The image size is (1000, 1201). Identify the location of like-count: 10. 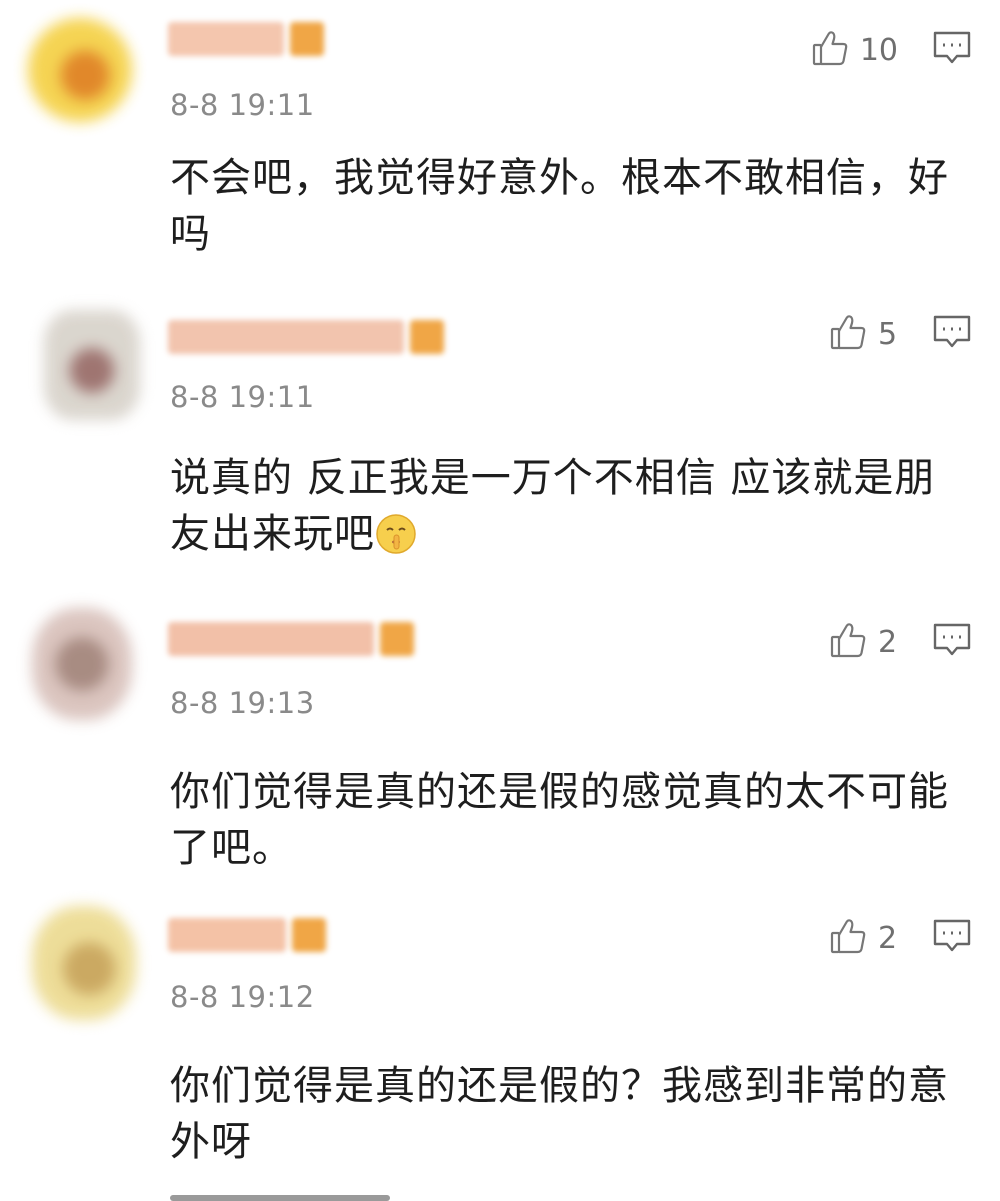
(878, 50).